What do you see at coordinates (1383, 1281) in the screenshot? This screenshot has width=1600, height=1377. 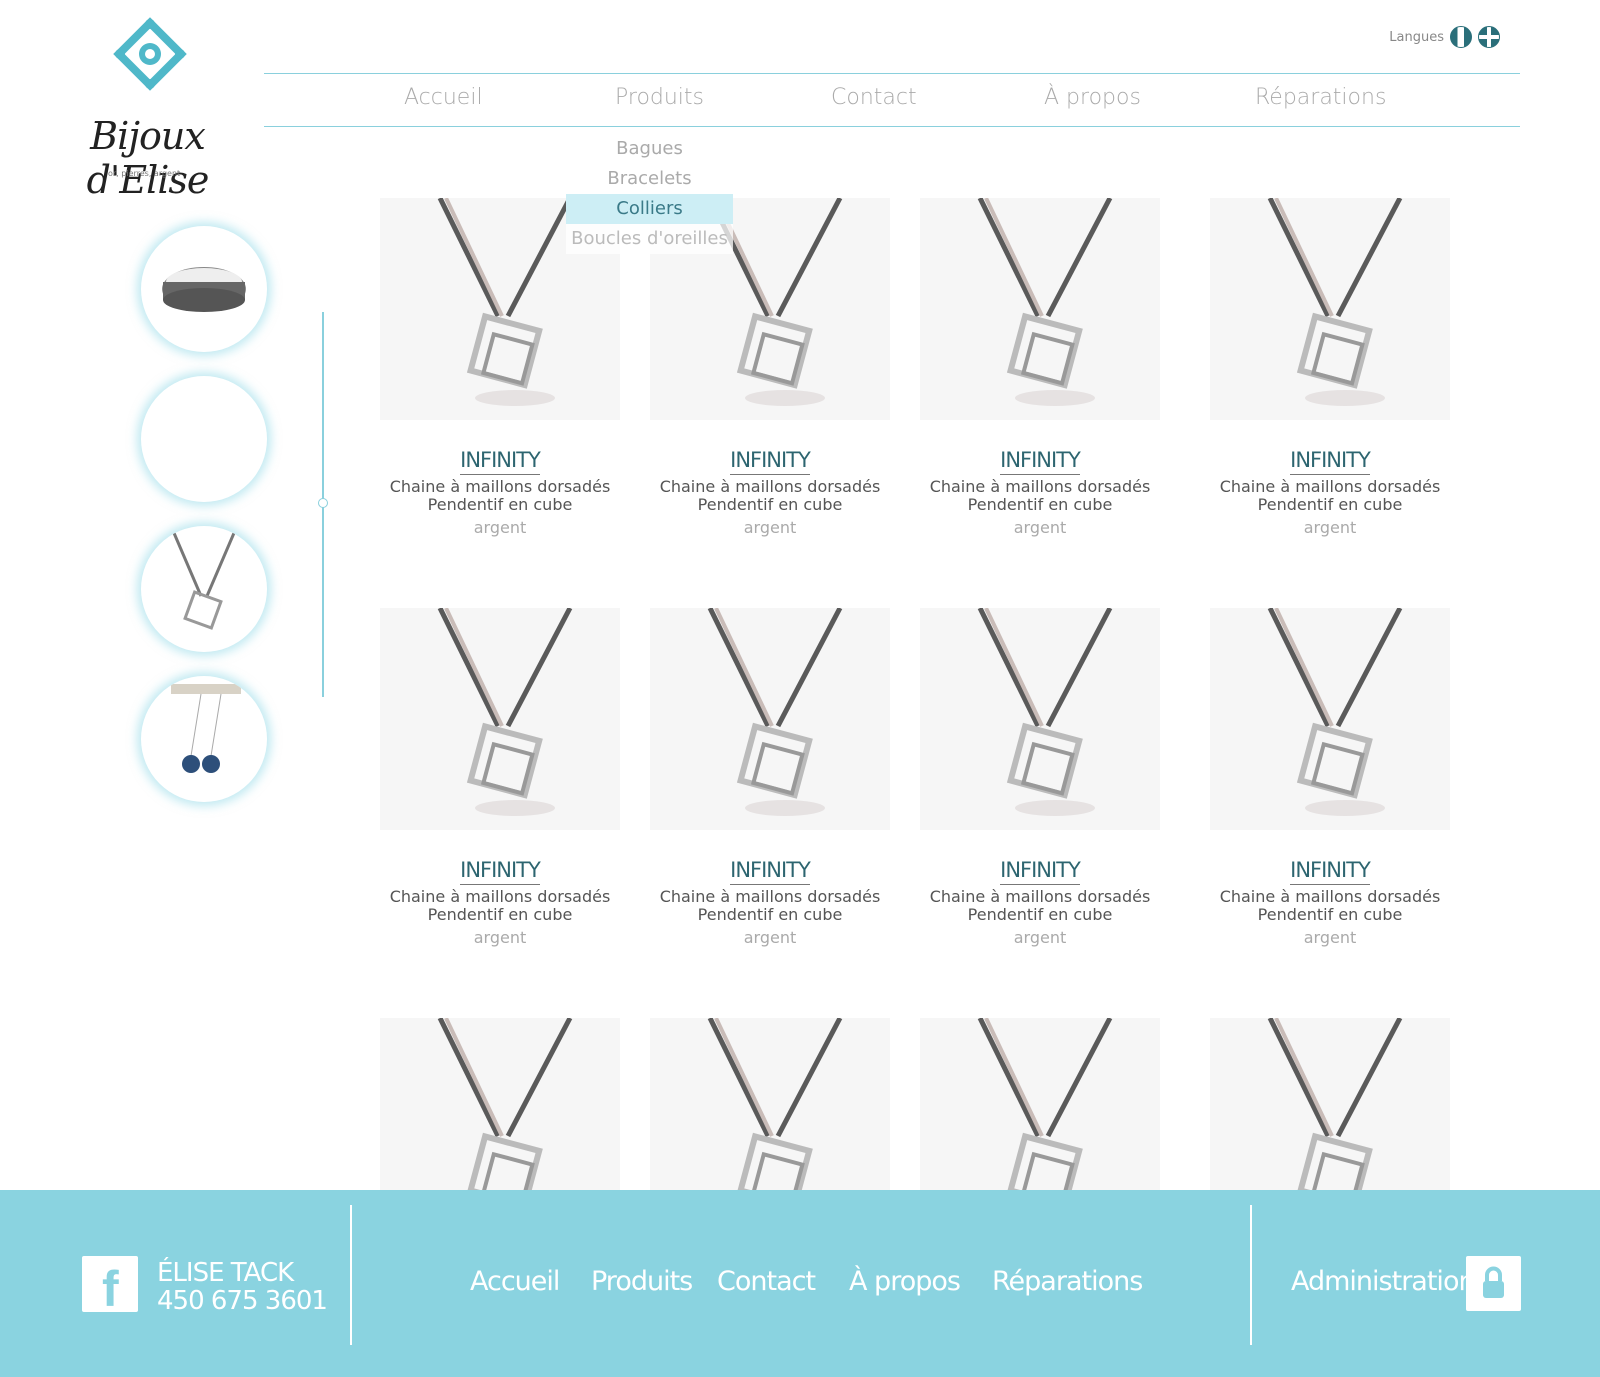 I see `admin-link: Administration` at bounding box center [1383, 1281].